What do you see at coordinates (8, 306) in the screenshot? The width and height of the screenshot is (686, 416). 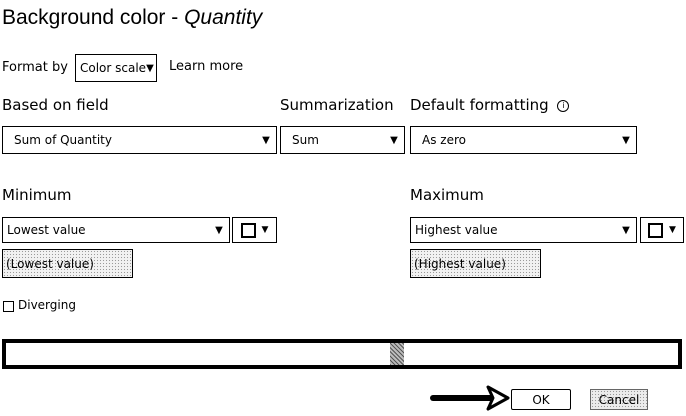 I see `diverging-checkbox` at bounding box center [8, 306].